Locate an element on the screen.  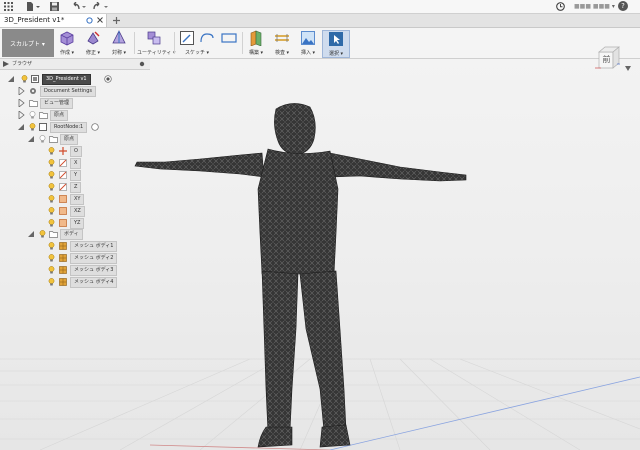
origin-item-axis: Z is located at coordinates (78, 187).